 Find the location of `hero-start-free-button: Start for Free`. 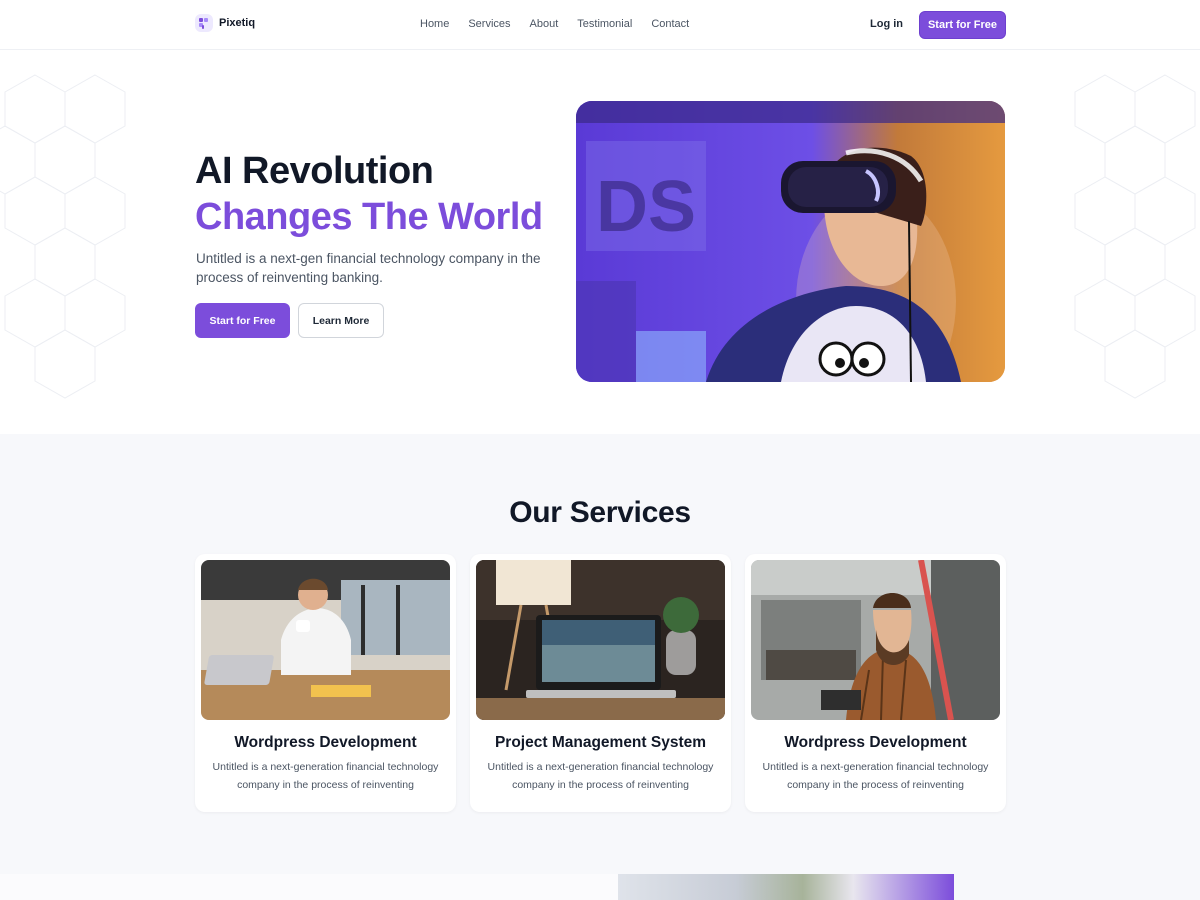

hero-start-free-button: Start for Free is located at coordinates (242, 320).